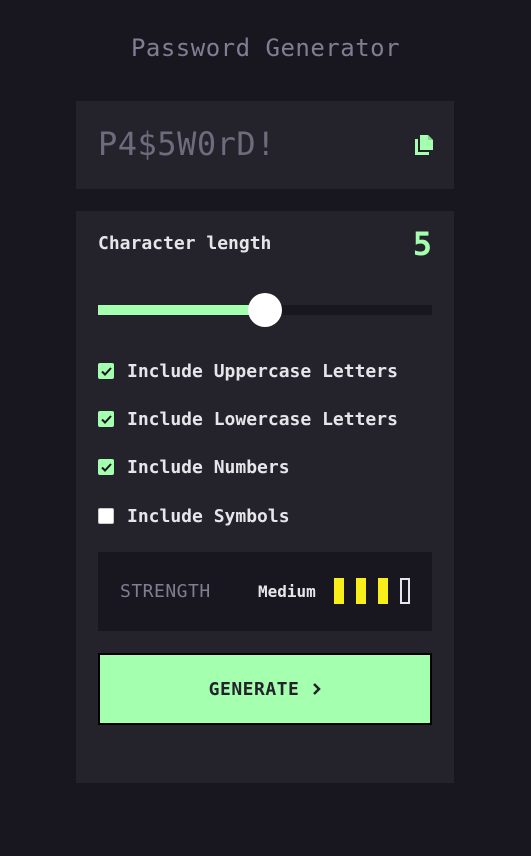 The width and height of the screenshot is (531, 856). What do you see at coordinates (106, 516) in the screenshot?
I see `symbols-checkbox` at bounding box center [106, 516].